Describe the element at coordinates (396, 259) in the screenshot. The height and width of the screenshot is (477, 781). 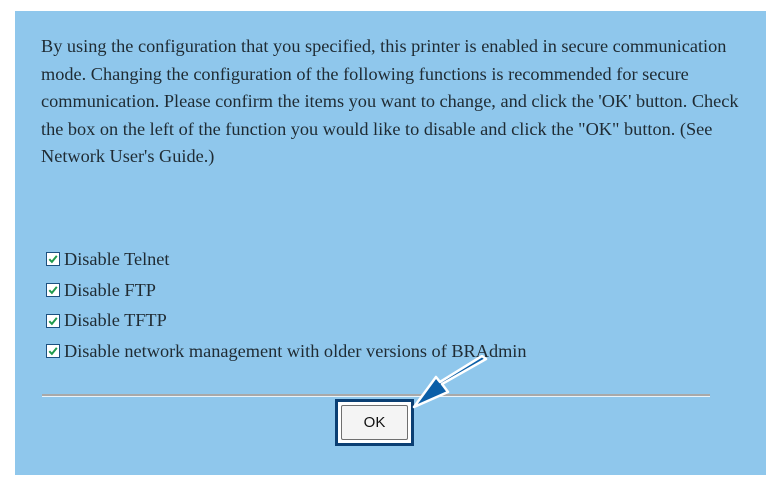
I see `option-disable-telnet: Disable Telnet` at that location.